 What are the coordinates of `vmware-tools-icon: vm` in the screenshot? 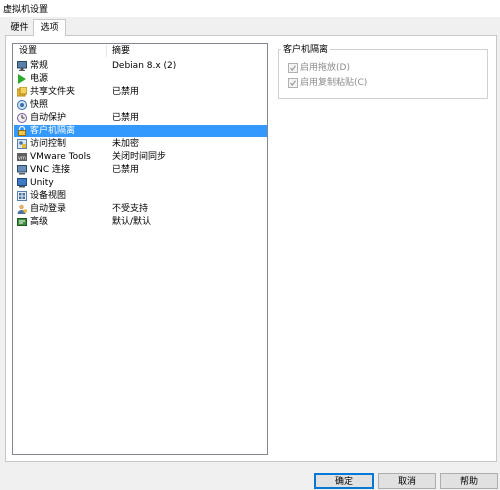 It's located at (22, 157).